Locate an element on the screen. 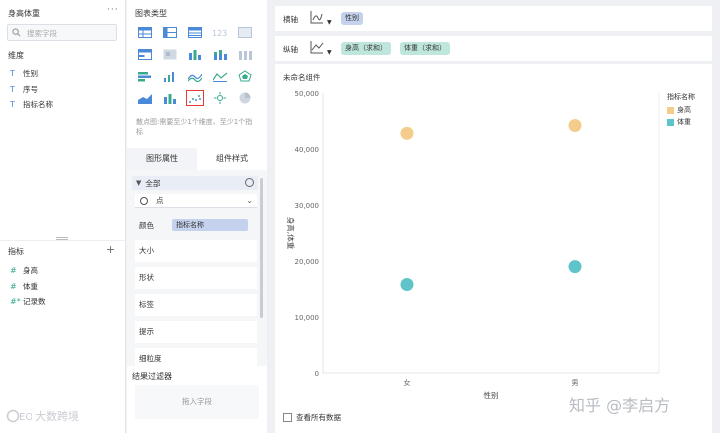 Image resolution: width=720 pixels, height=433 pixels. dimension-item: T 性别 is located at coordinates (24, 73).